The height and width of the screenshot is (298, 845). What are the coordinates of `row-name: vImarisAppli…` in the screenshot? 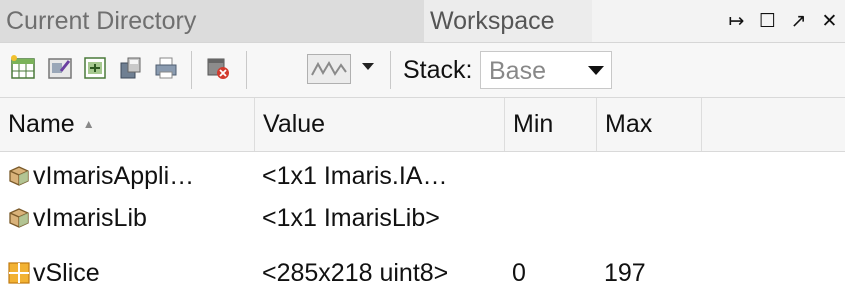 It's located at (114, 176).